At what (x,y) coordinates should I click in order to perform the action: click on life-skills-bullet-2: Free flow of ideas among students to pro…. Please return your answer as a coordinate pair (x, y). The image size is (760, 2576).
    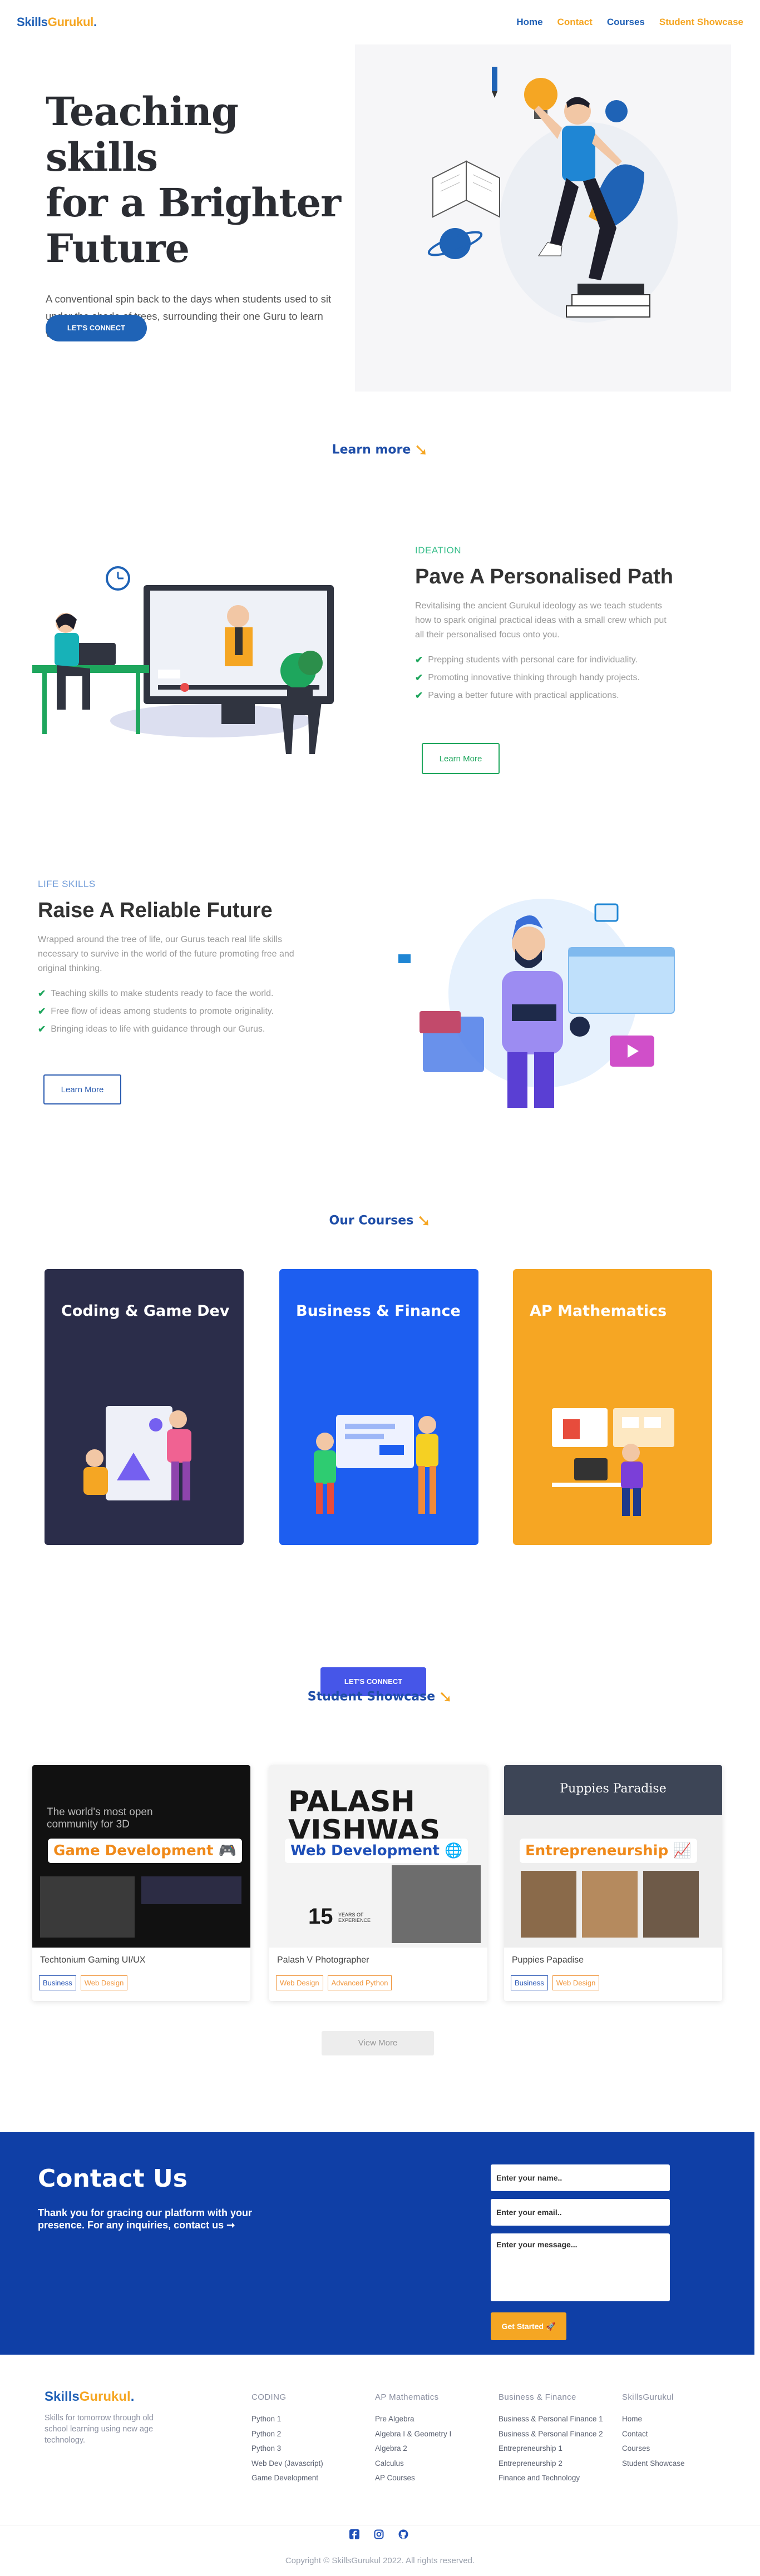
    Looking at the image, I should click on (162, 1011).